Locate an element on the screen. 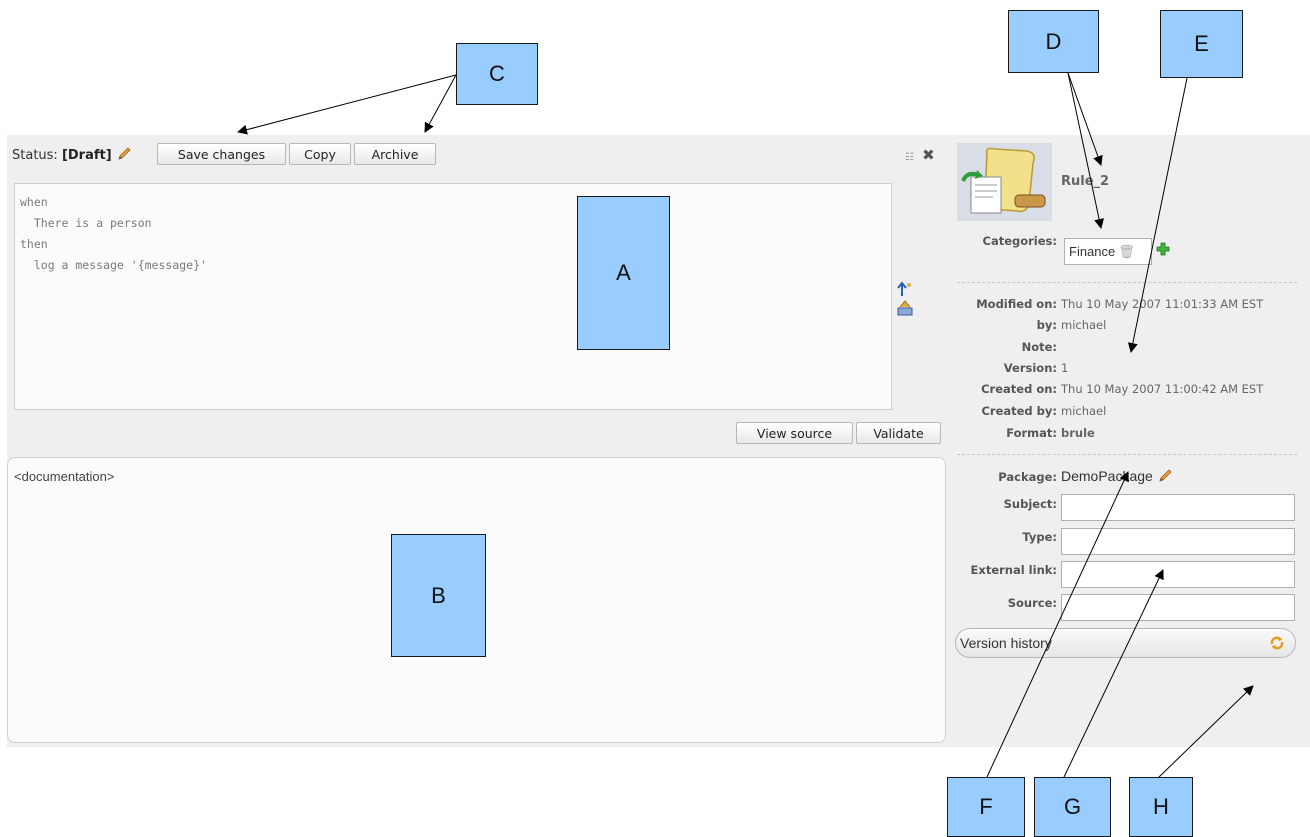  type-label: Type: is located at coordinates (1039, 537).